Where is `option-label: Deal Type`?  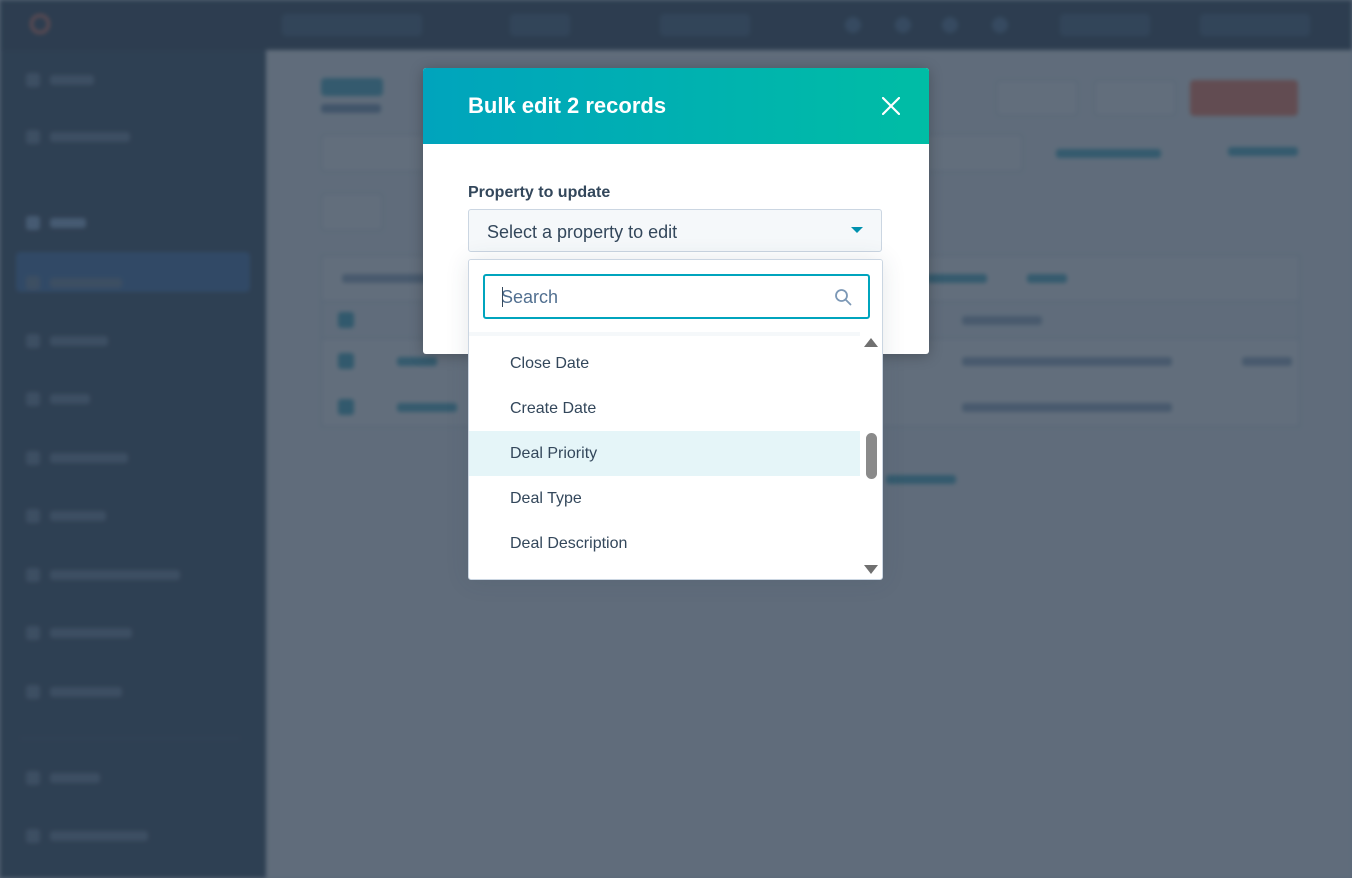
option-label: Deal Type is located at coordinates (546, 498).